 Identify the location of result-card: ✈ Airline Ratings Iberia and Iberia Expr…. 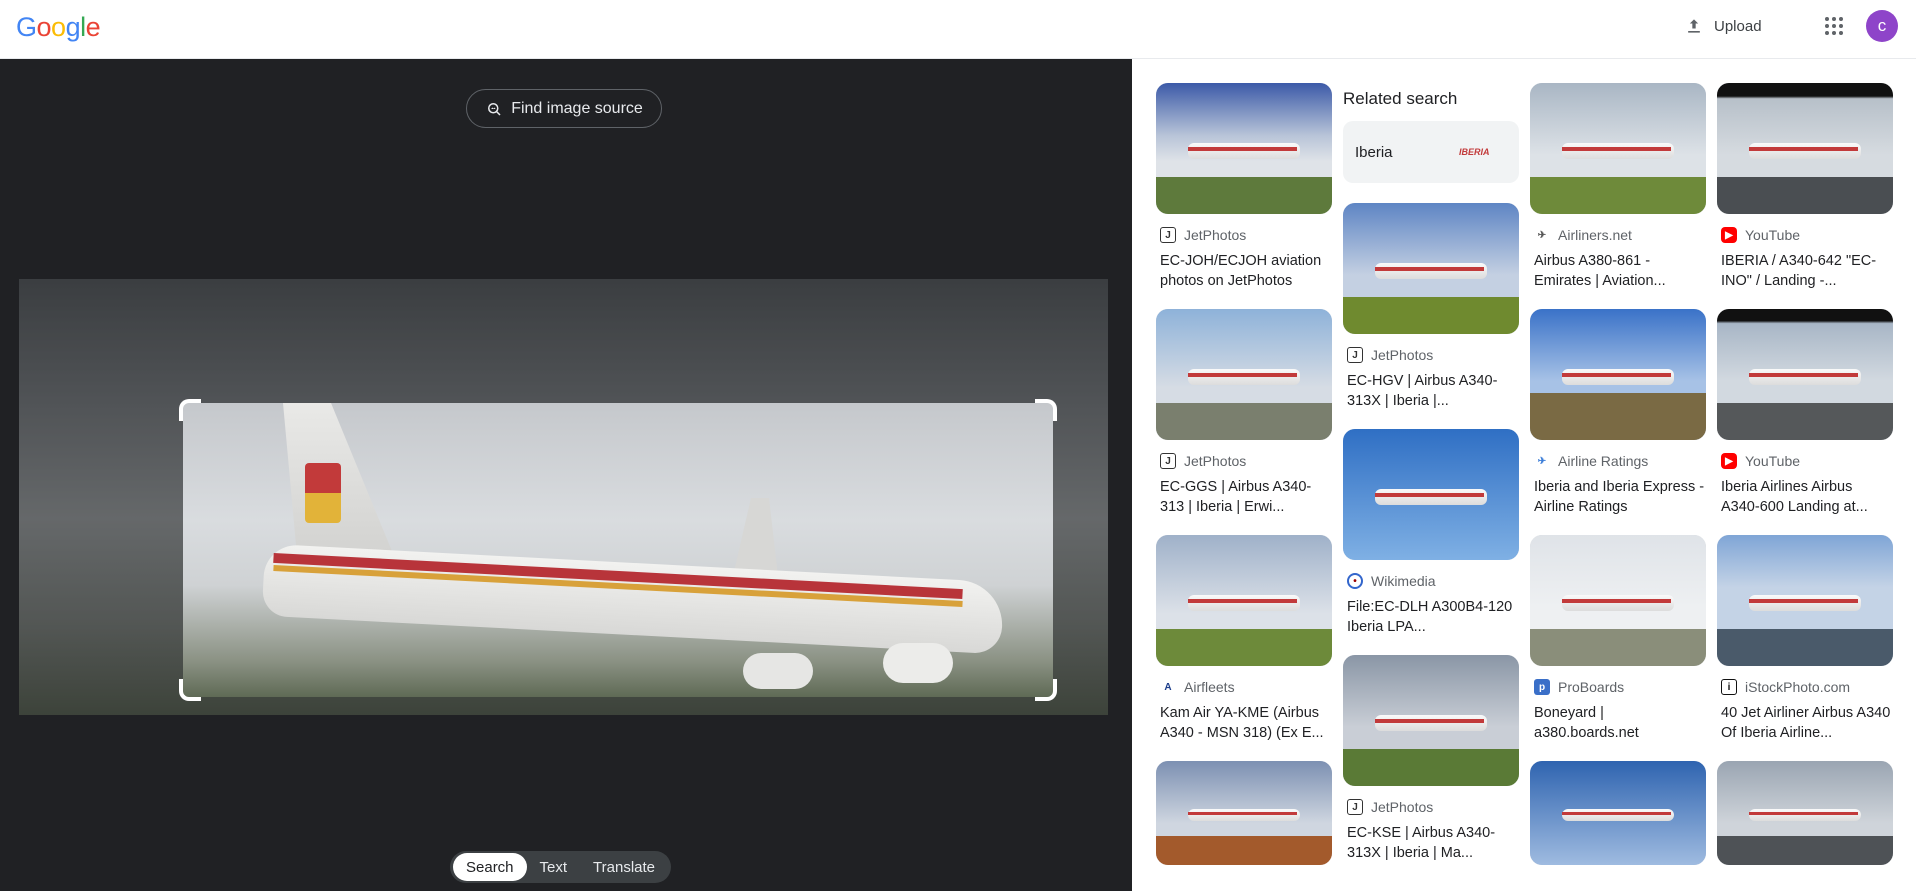
(1618, 413).